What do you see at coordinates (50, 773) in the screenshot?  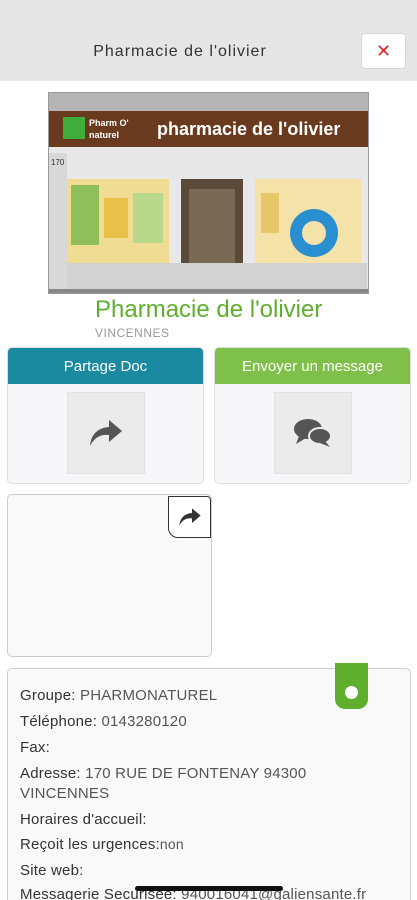 I see `adresse-label: Adresse:` at bounding box center [50, 773].